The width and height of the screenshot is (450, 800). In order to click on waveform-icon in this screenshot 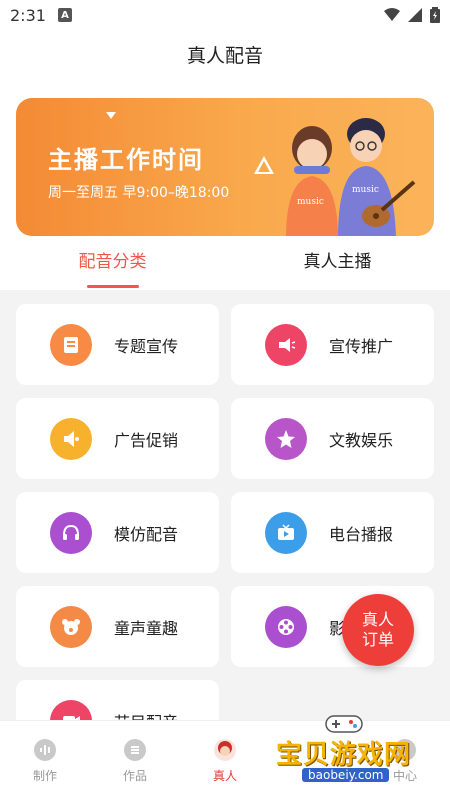, I will do `click(45, 750)`.